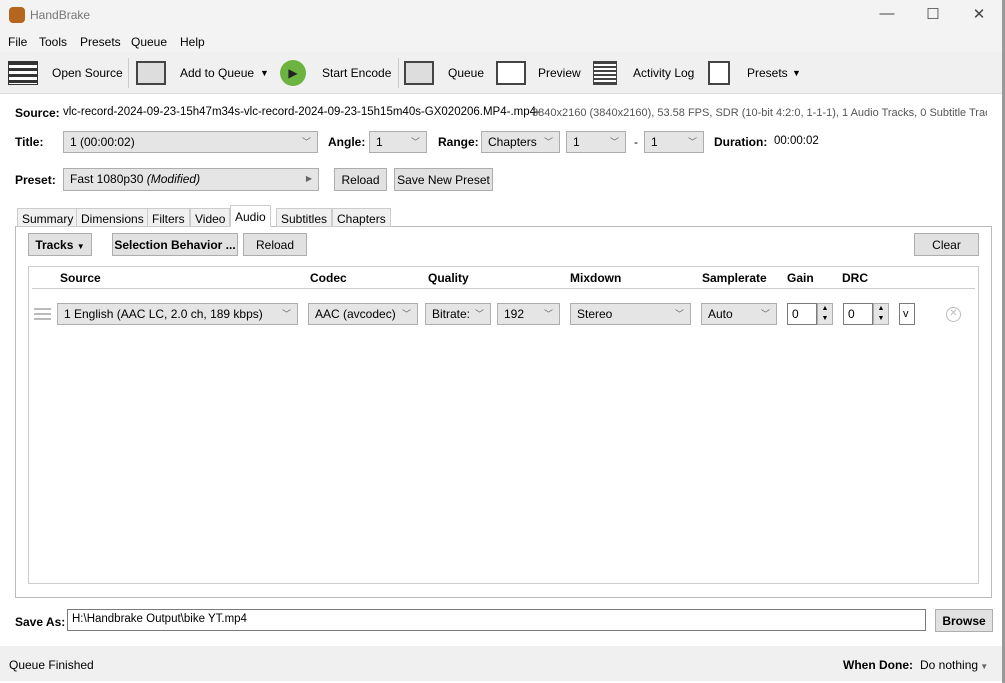 This screenshot has width=1005, height=683. Describe the element at coordinates (796, 141) in the screenshot. I see `duration-value: 00:00:02` at that location.